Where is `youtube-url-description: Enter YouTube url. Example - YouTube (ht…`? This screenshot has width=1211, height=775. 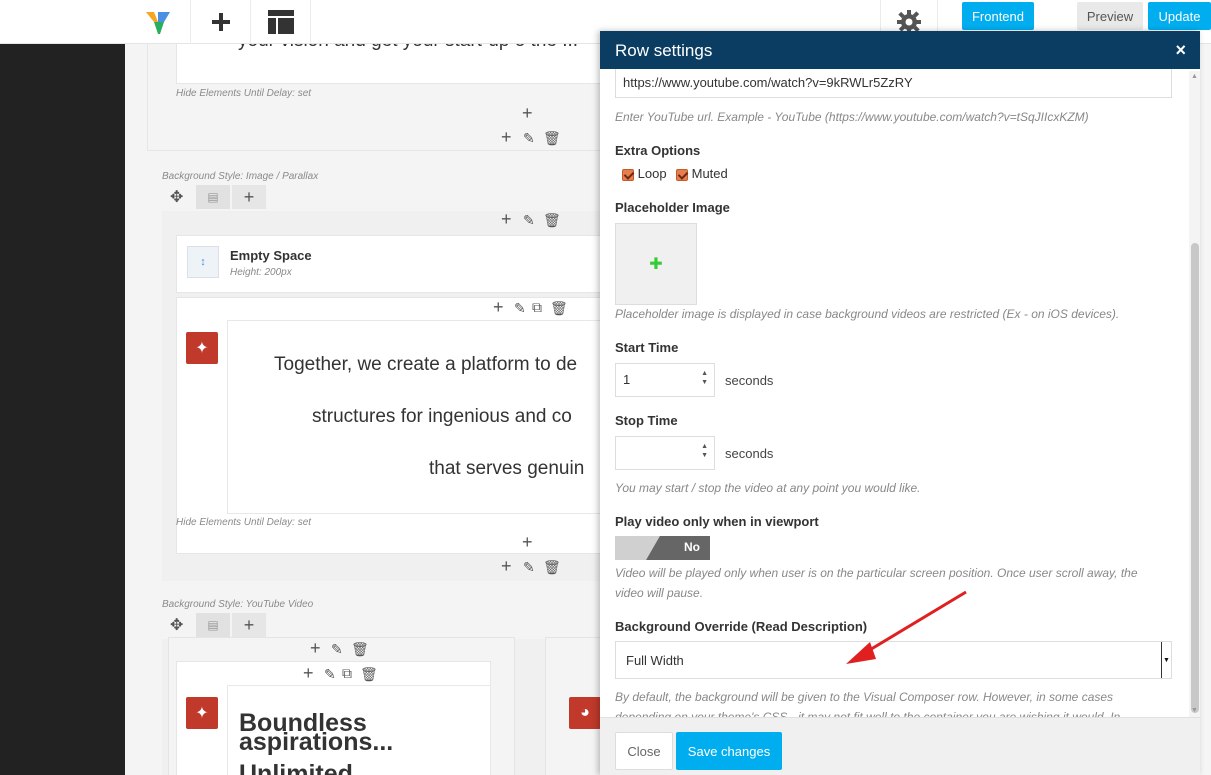
youtube-url-description: Enter YouTube url. Example - YouTube (ht… is located at coordinates (852, 117).